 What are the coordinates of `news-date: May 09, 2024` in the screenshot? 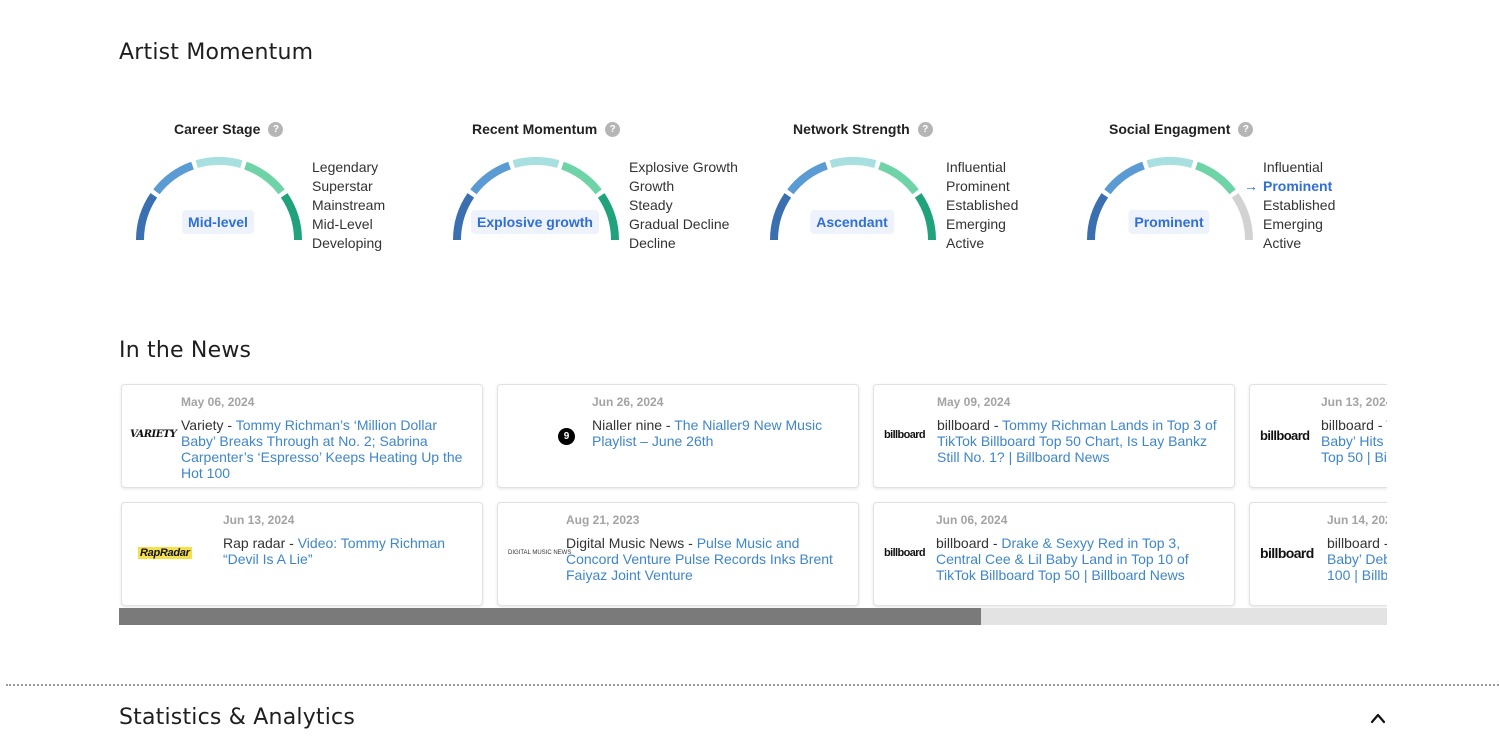 It's located at (974, 402).